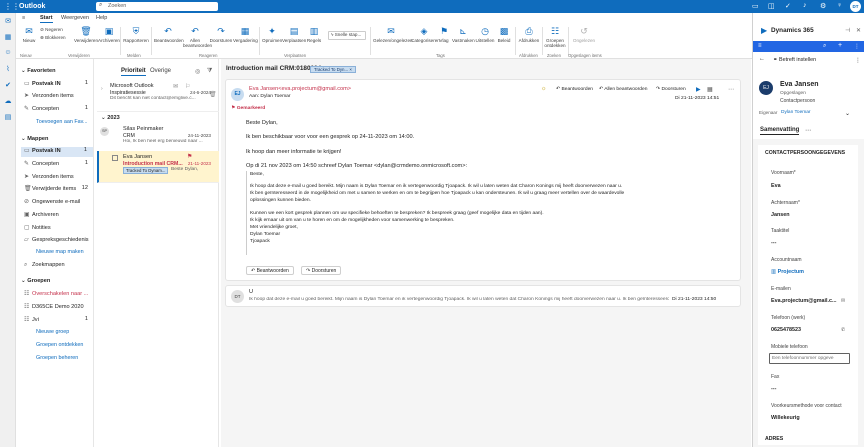 The image size is (864, 447). What do you see at coordinates (463, 34) in the screenshot?
I see `pin-button: ⊾ Vastmaken` at bounding box center [463, 34].